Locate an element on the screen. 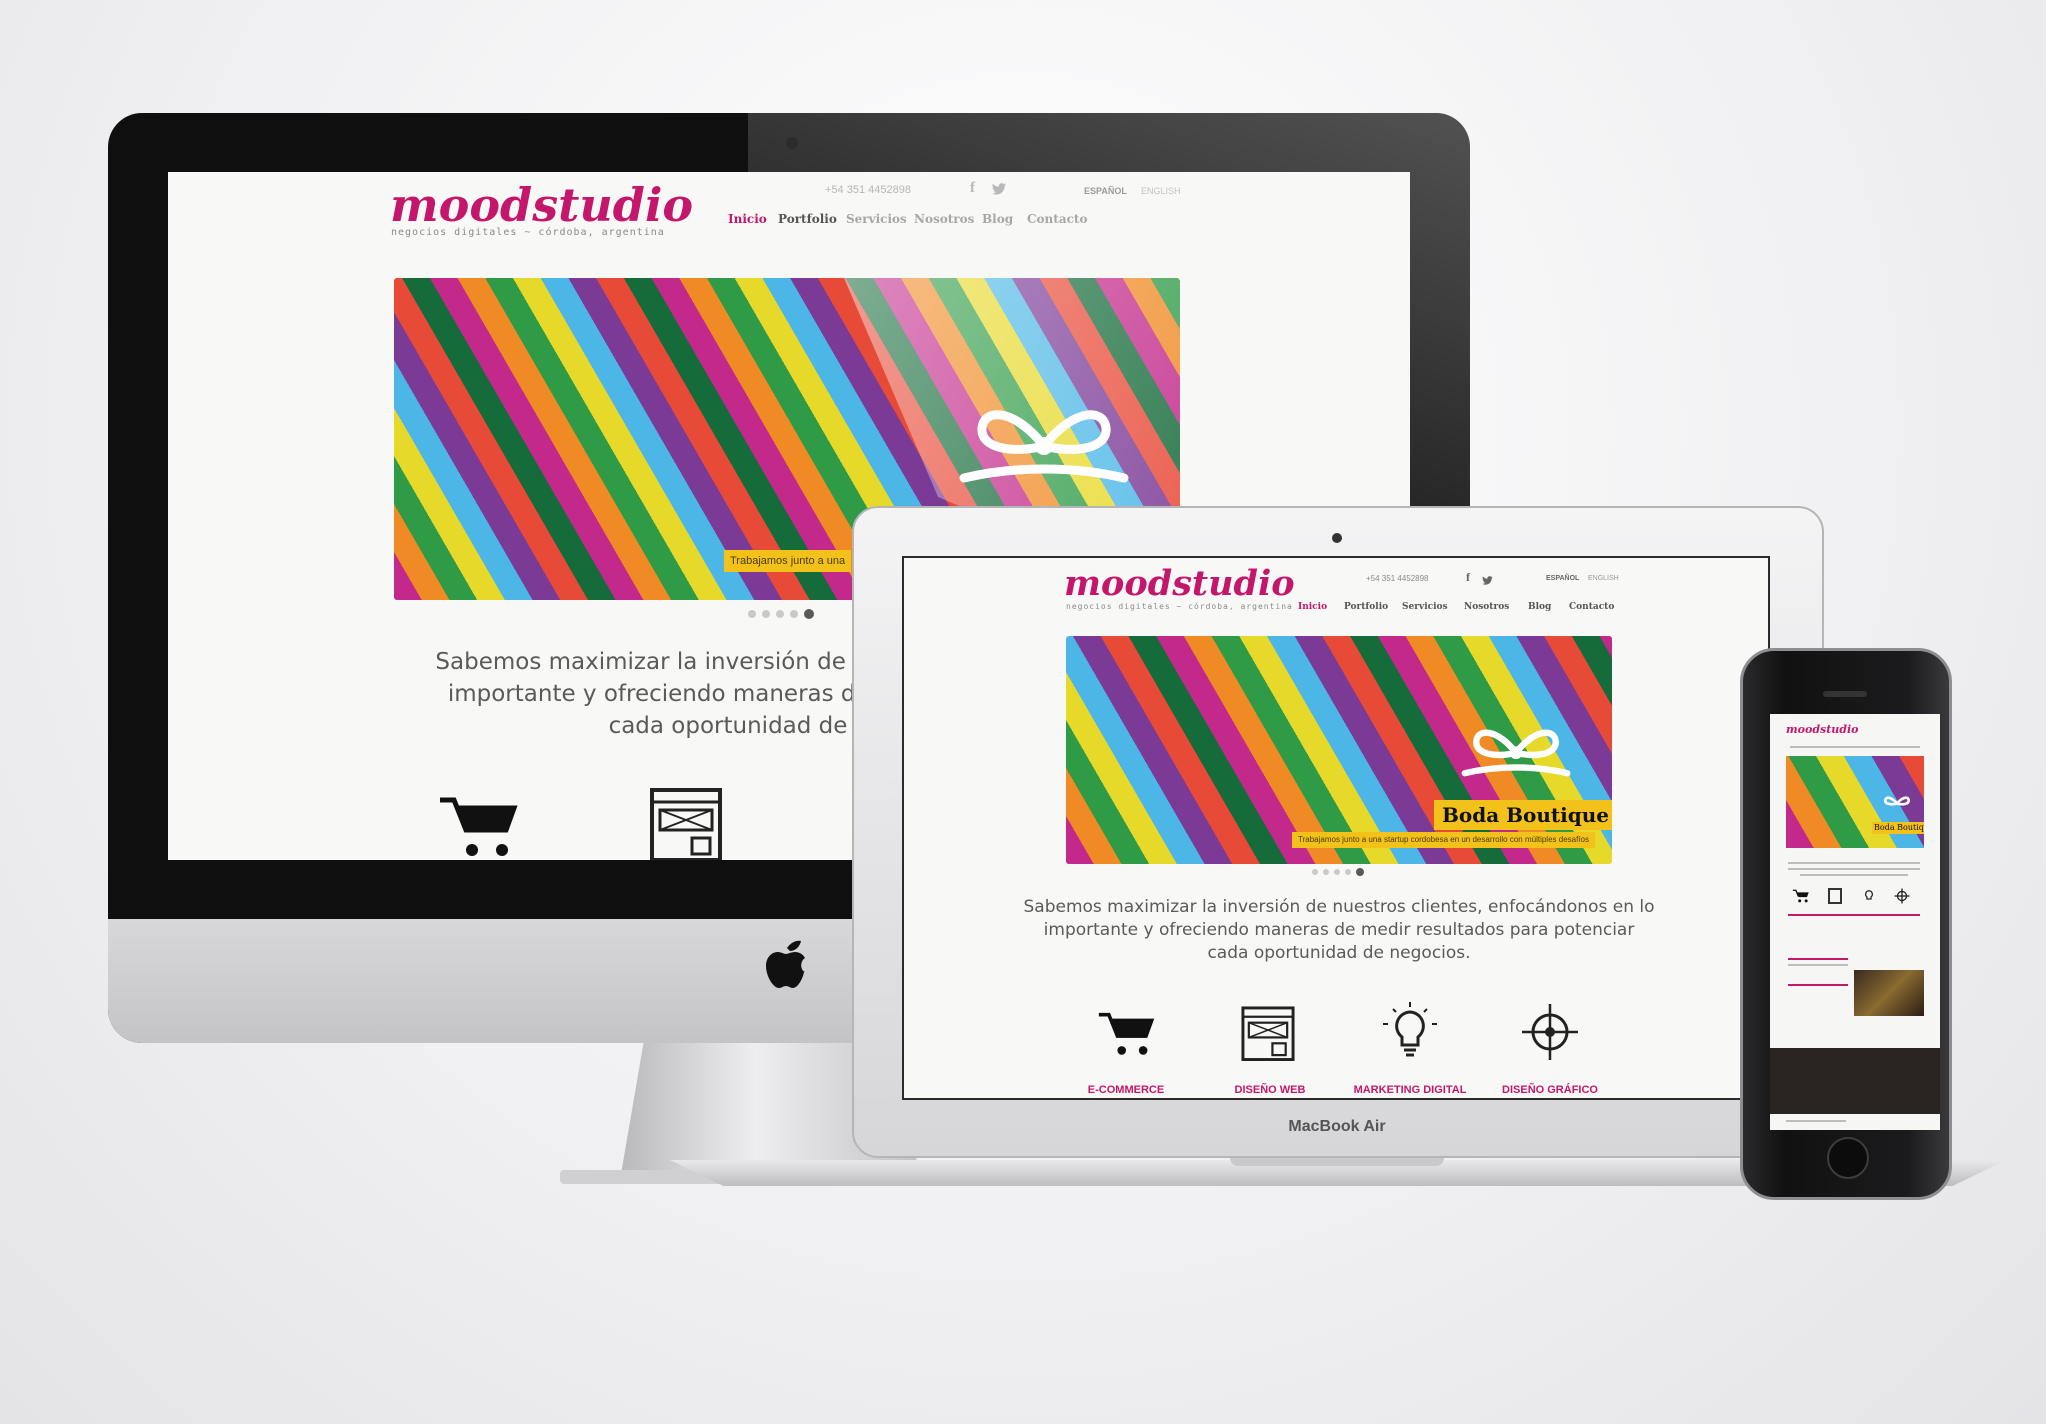  macbook-notch is located at coordinates (1337, 1162).